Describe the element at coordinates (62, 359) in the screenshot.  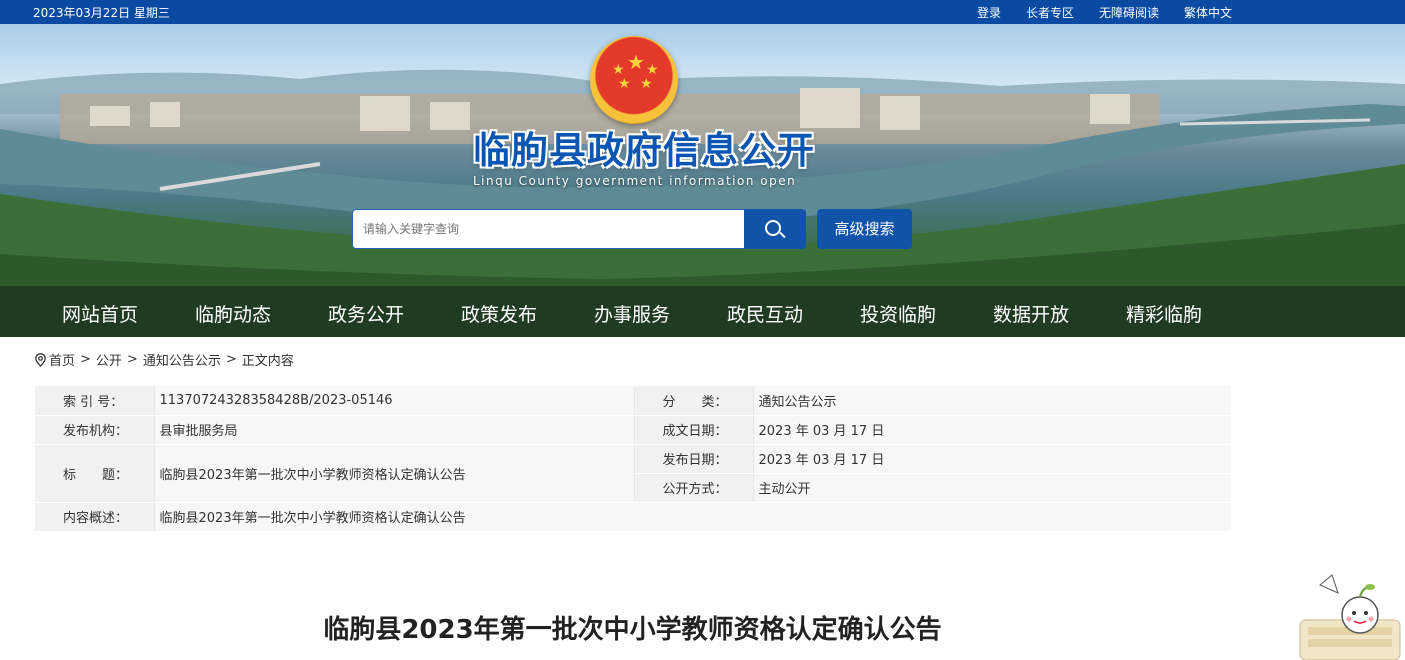
I see `breadcrumb-home: 首页` at that location.